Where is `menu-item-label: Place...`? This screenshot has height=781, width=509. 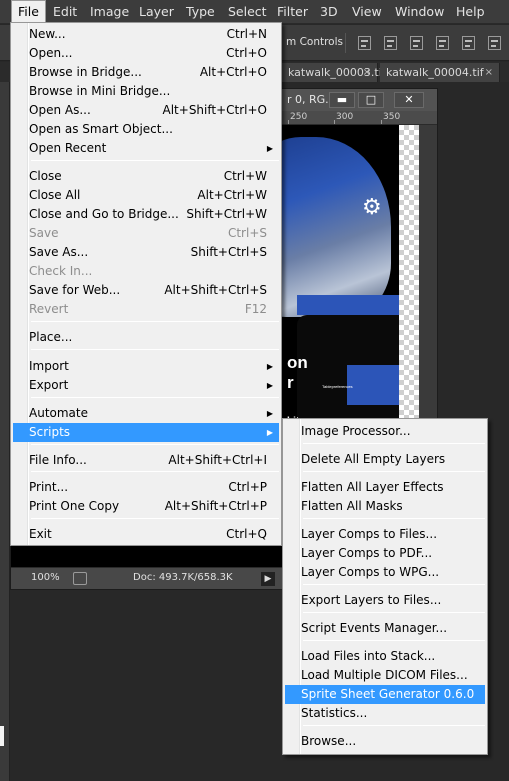
menu-item-label: Place... is located at coordinates (51, 337).